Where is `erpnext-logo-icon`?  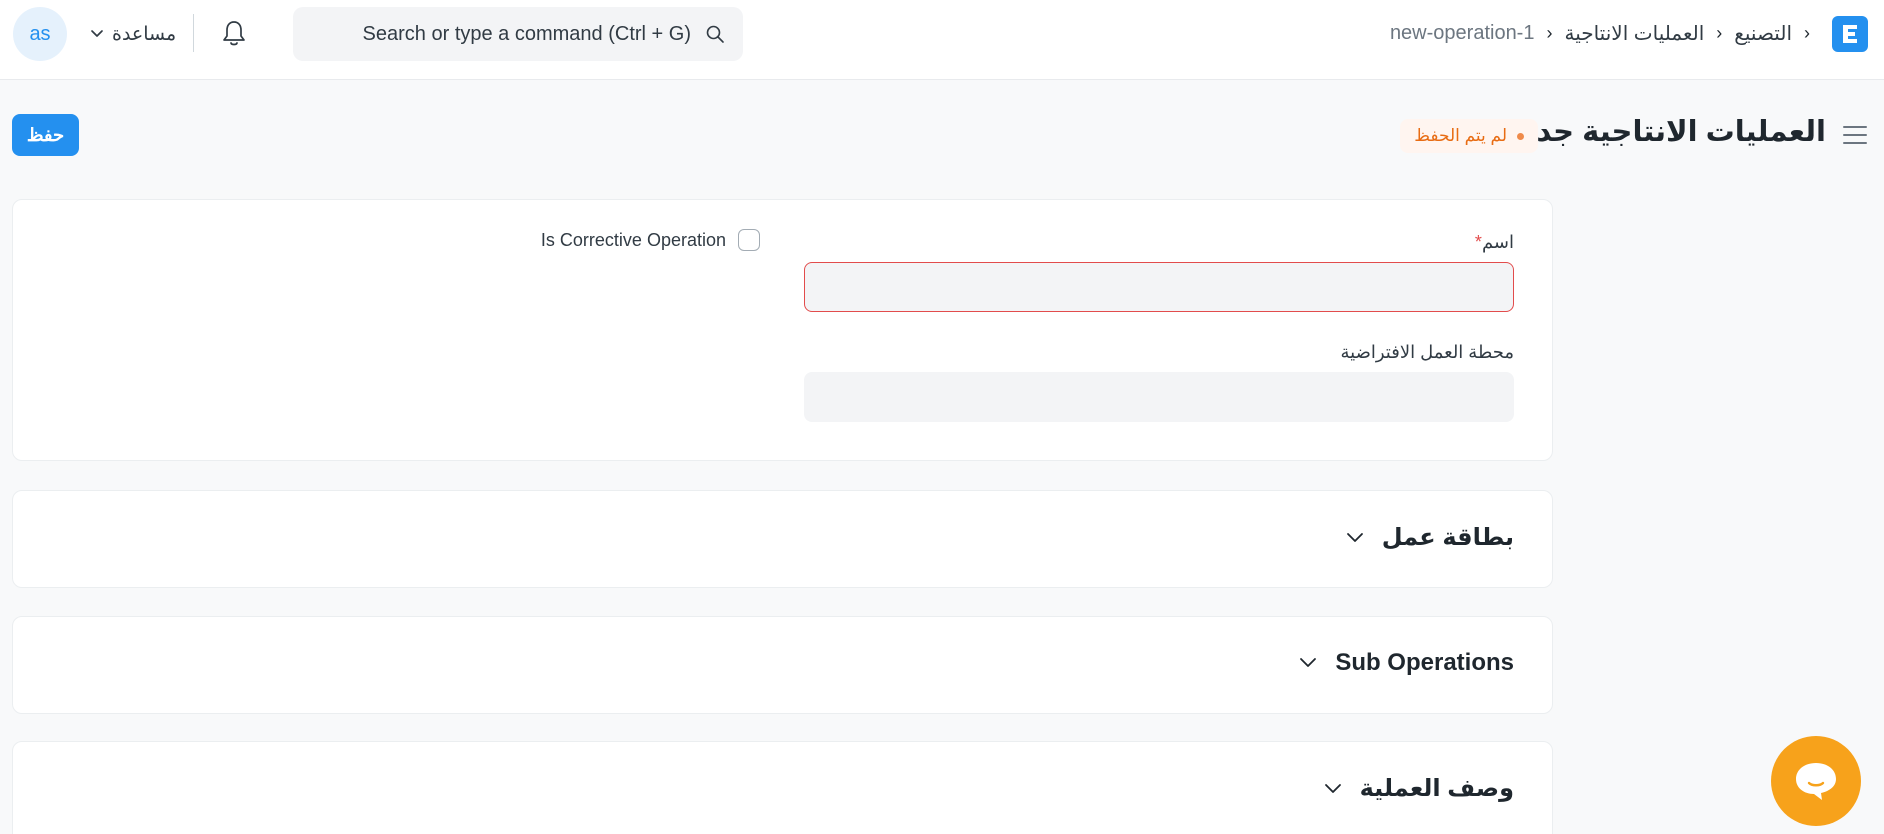
erpnext-logo-icon is located at coordinates (1850, 34).